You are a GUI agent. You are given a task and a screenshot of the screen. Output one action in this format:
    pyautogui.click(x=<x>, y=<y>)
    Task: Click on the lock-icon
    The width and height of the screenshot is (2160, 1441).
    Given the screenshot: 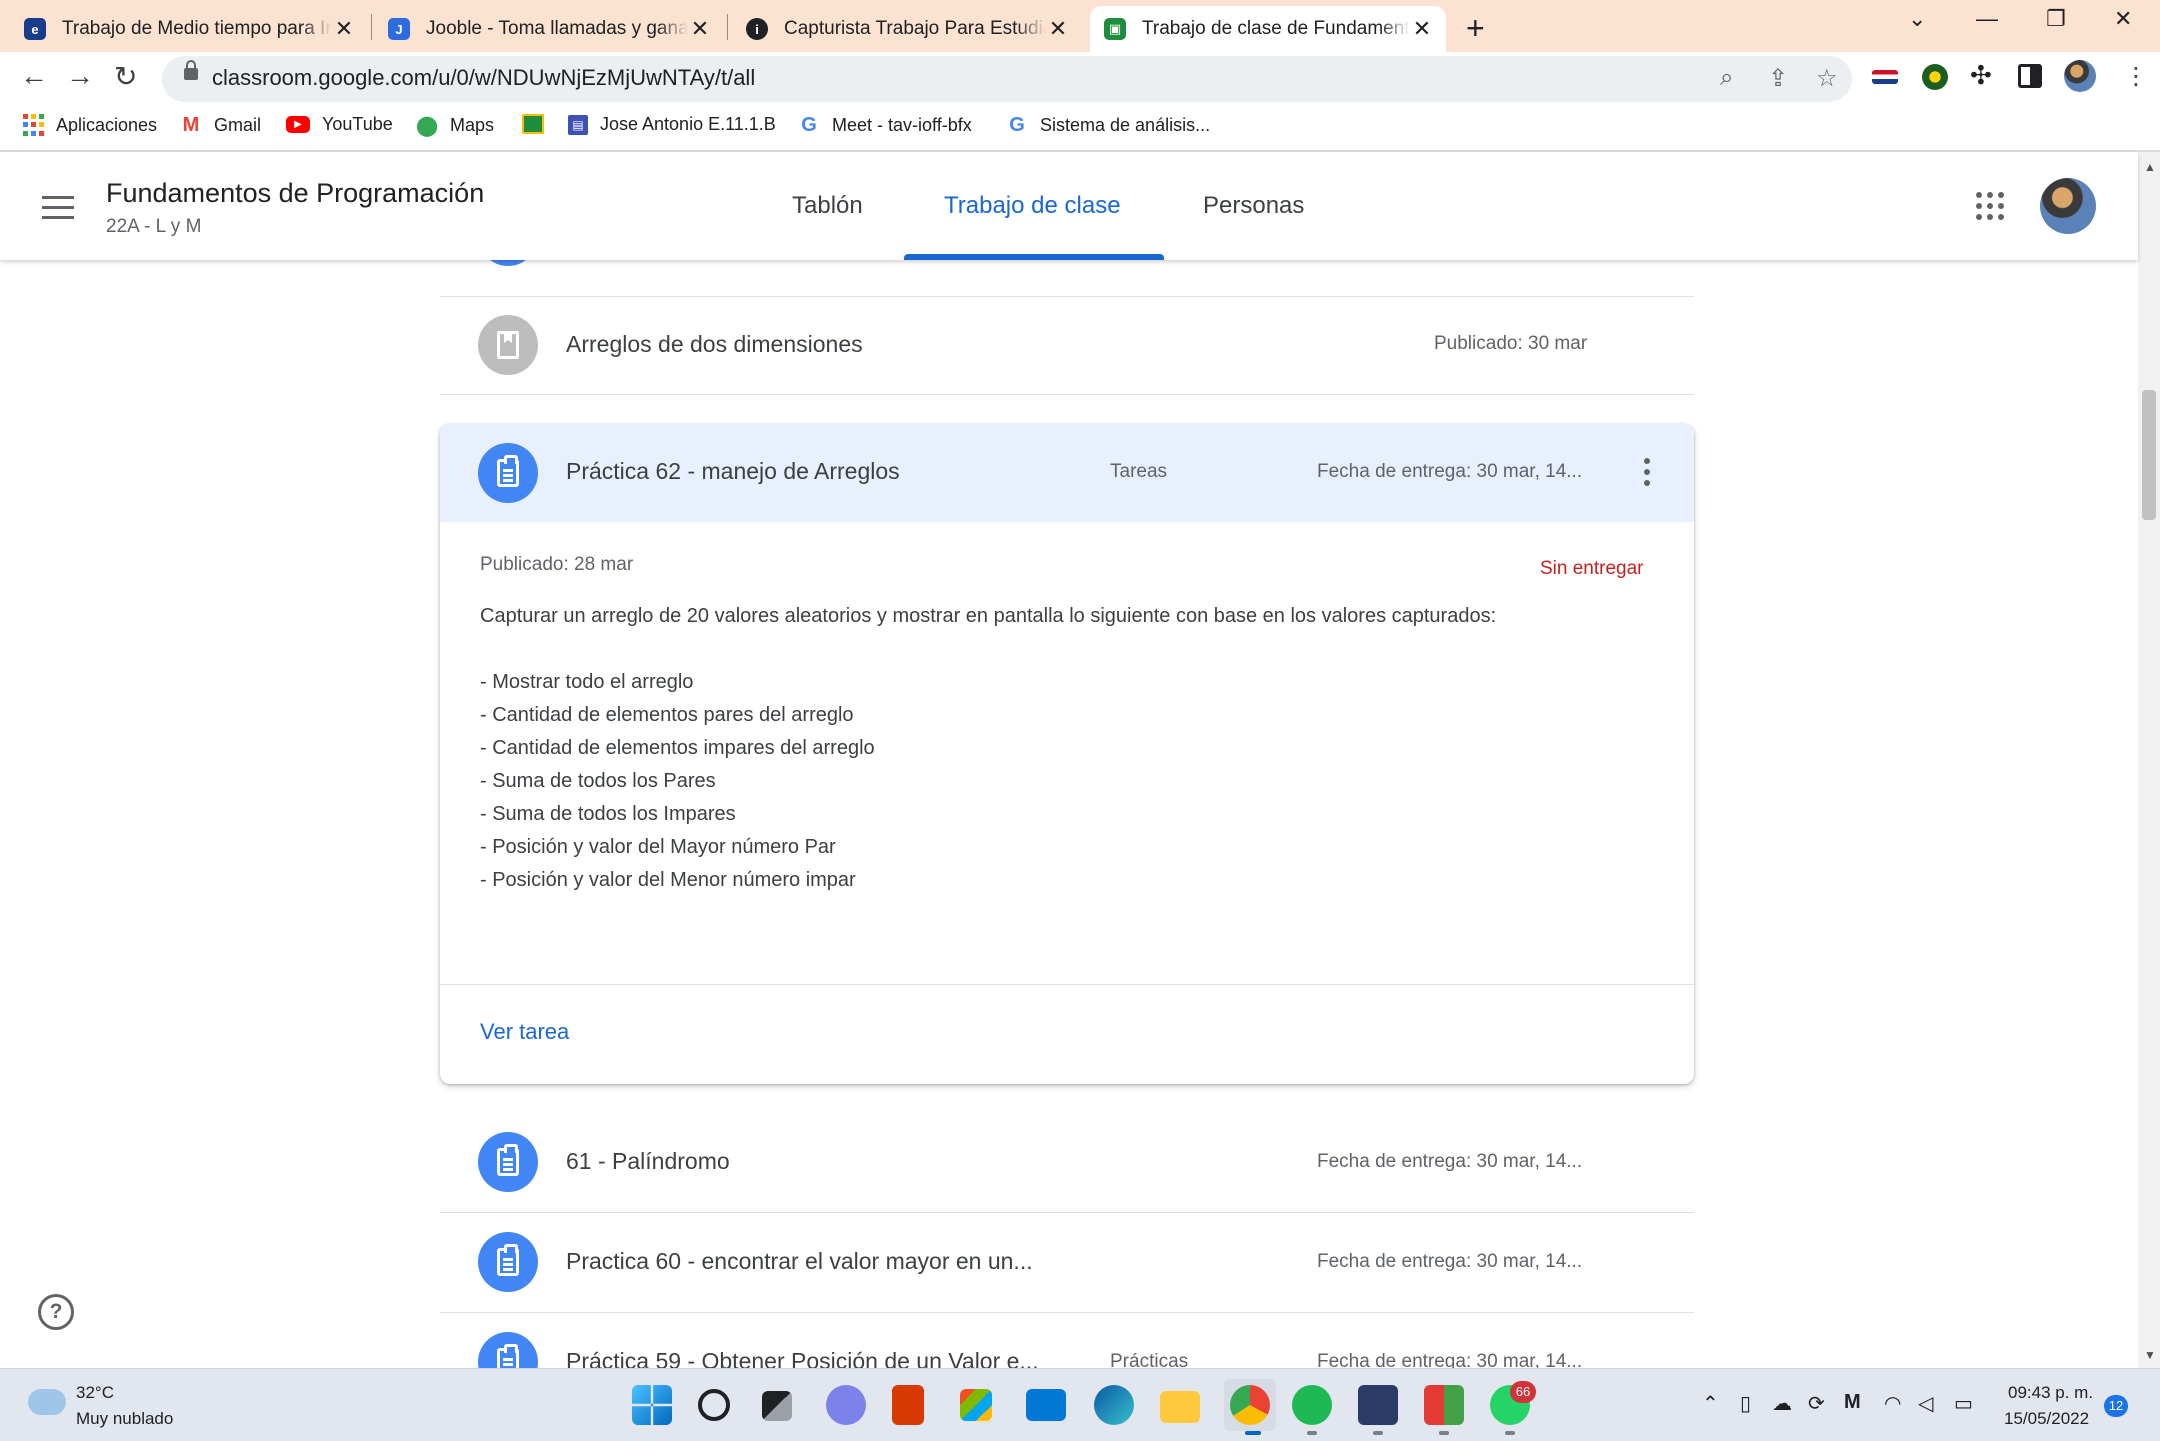 What is the action you would take?
    pyautogui.click(x=191, y=70)
    